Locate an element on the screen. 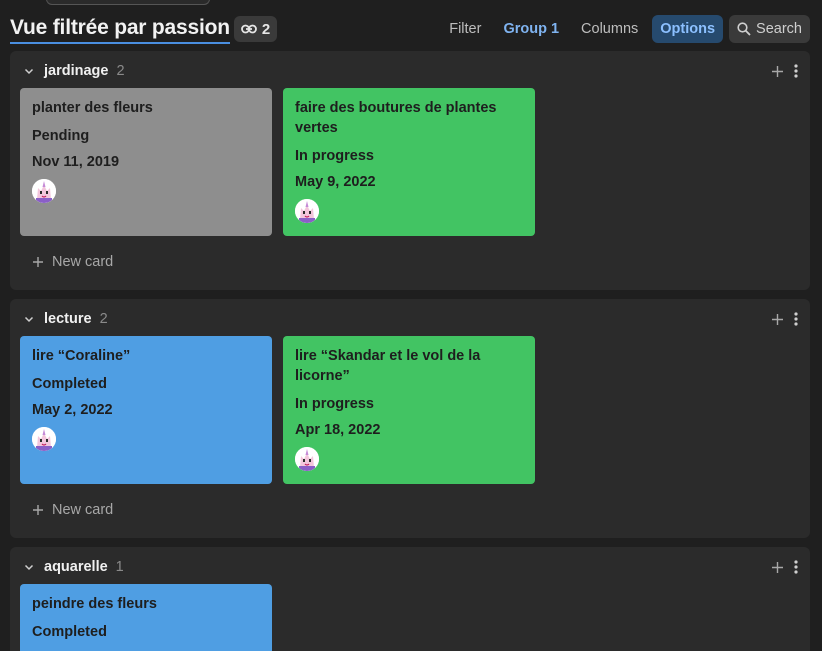  group-header: aquarelle 1 is located at coordinates (410, 567).